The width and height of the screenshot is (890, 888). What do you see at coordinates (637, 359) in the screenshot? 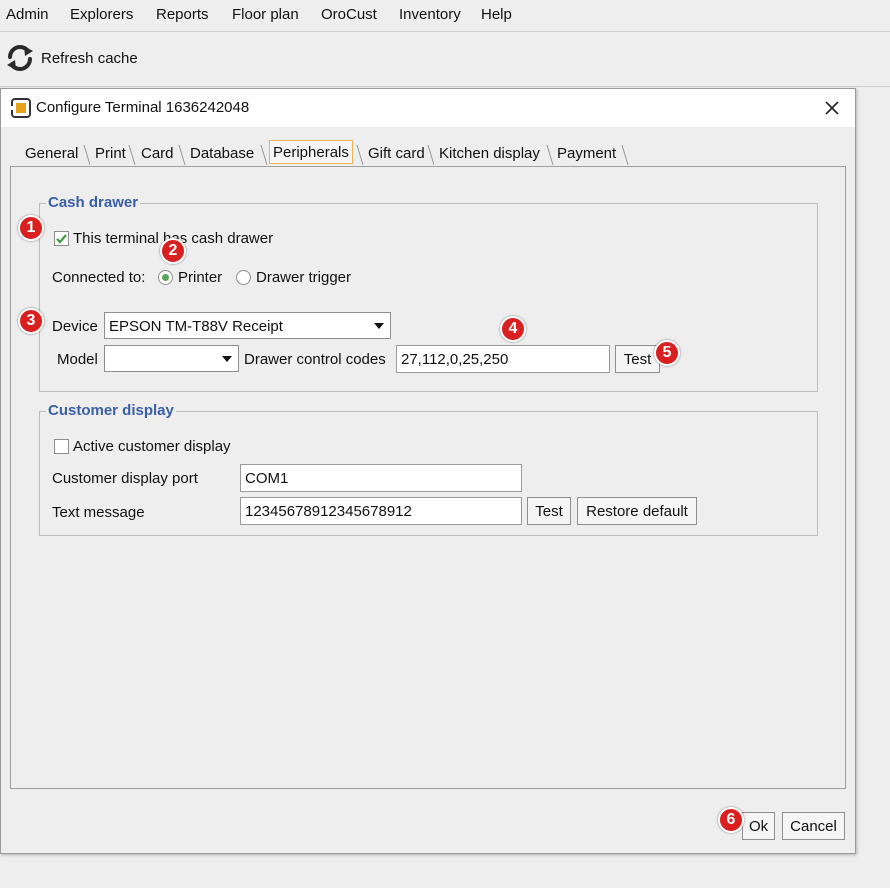
I see `drawer-test-button: Test` at bounding box center [637, 359].